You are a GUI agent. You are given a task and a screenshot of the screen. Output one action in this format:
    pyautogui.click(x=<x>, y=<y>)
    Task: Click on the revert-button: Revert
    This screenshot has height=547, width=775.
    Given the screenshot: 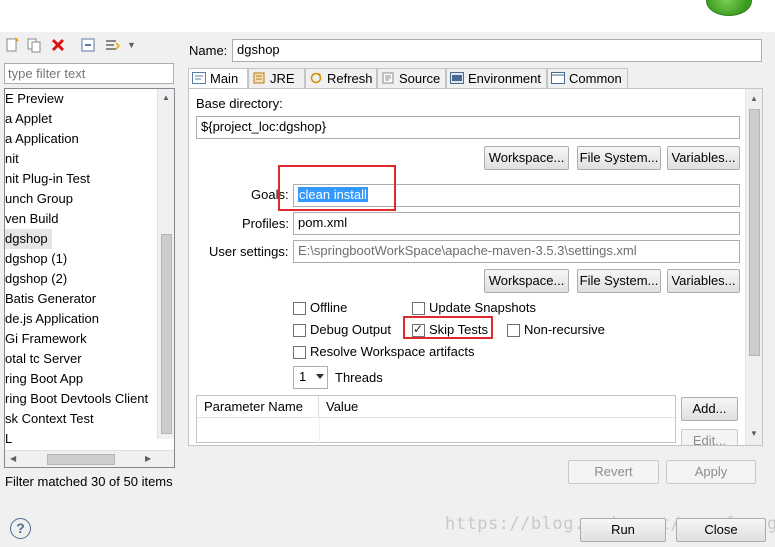 What is the action you would take?
    pyautogui.click(x=613, y=472)
    